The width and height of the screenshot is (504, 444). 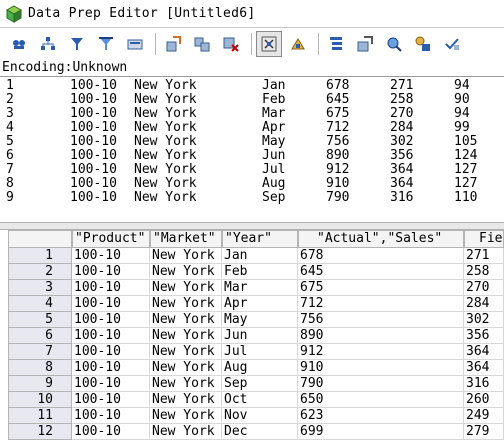 I want to click on table-row: 5 100-10 New York May 756 302, so click(x=252, y=320).